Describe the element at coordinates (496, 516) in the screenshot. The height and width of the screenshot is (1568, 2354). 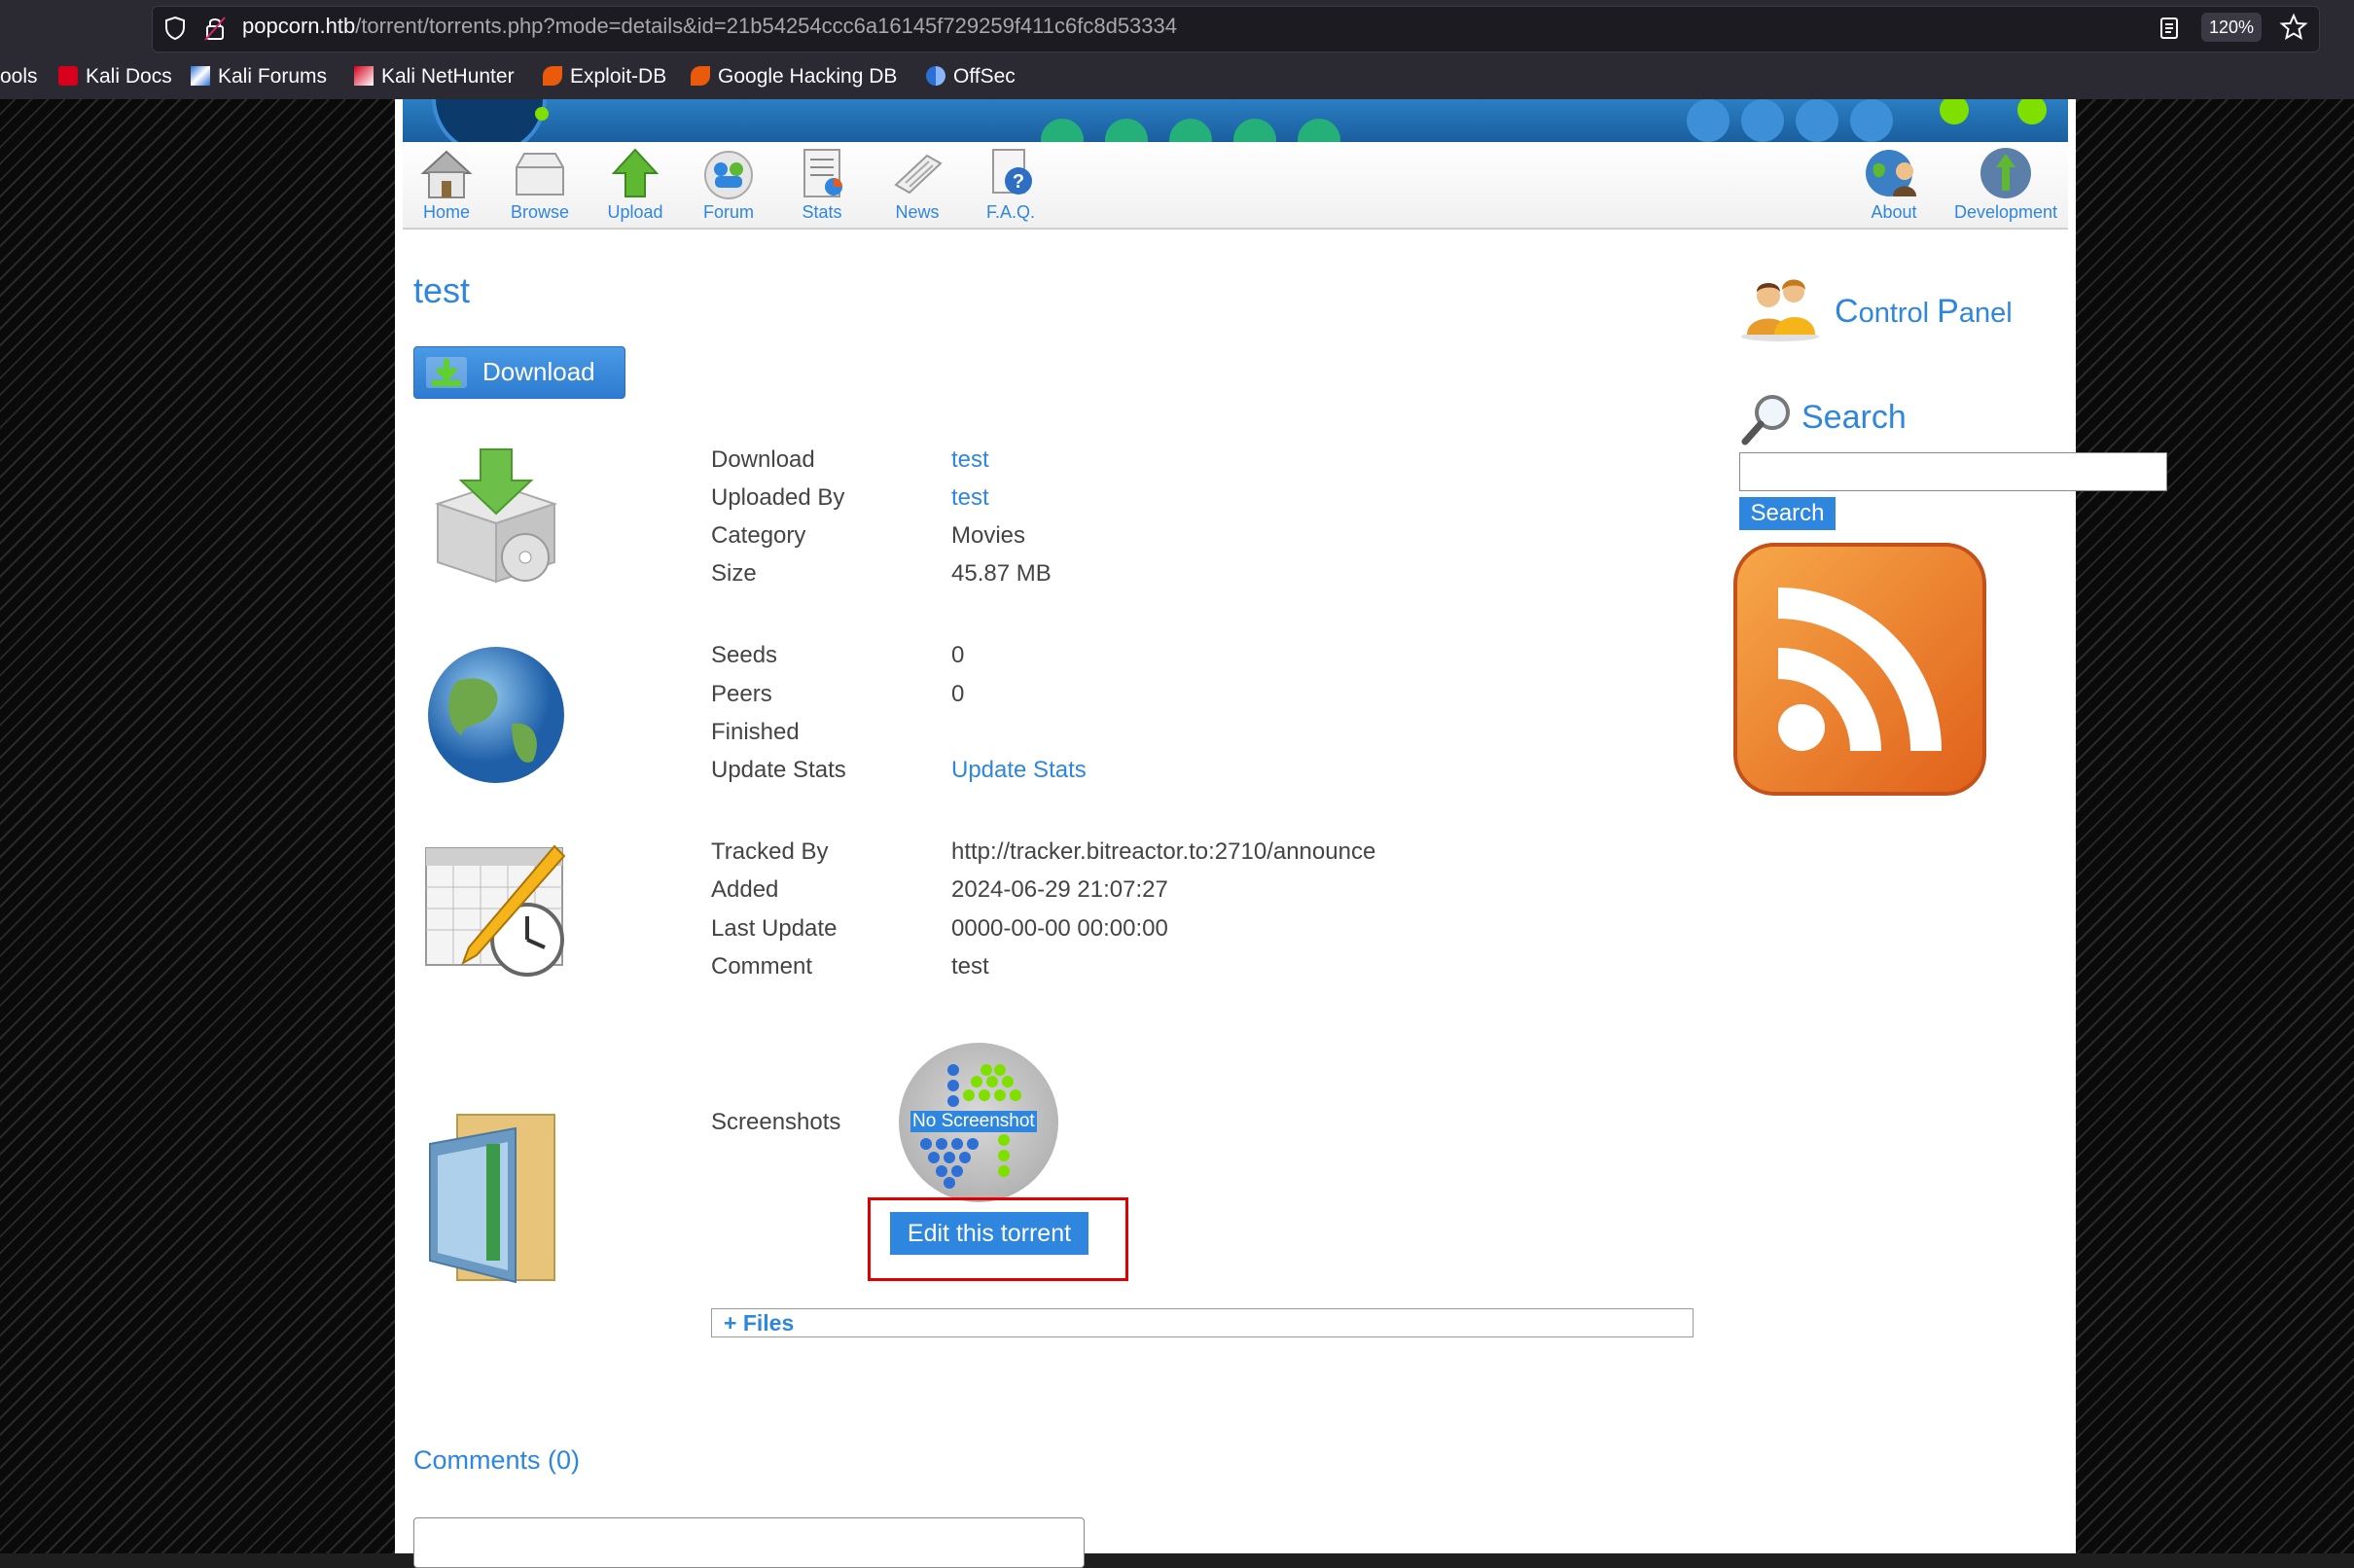
I see `package-download-icon` at that location.